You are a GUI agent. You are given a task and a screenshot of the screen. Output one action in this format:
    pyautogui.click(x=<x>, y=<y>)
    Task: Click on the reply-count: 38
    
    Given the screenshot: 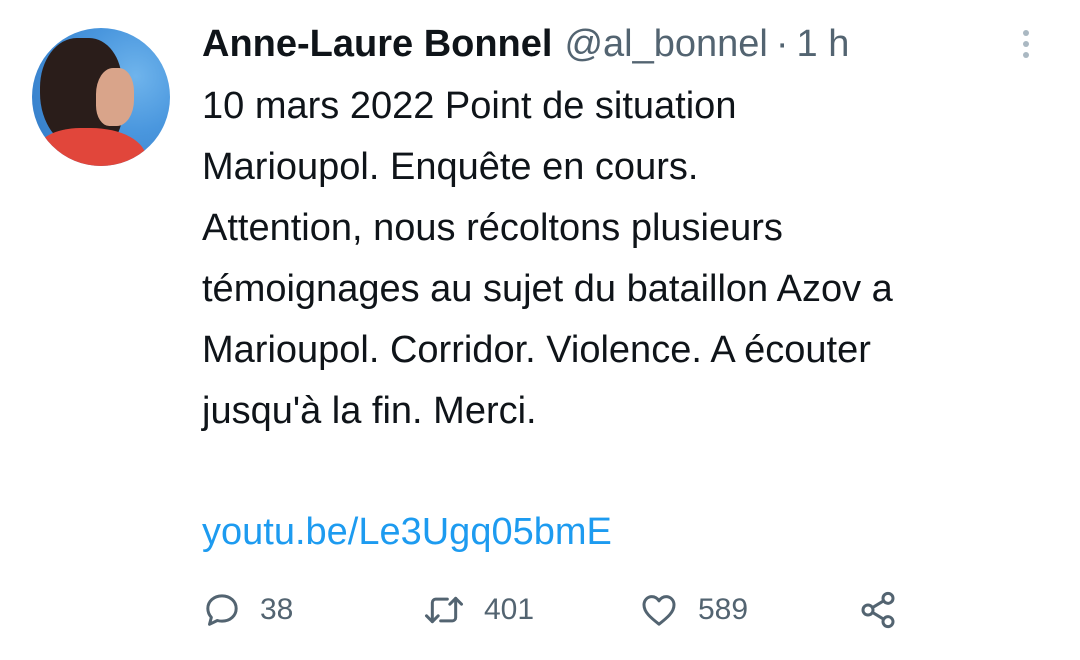 What is the action you would take?
    pyautogui.click(x=277, y=609)
    